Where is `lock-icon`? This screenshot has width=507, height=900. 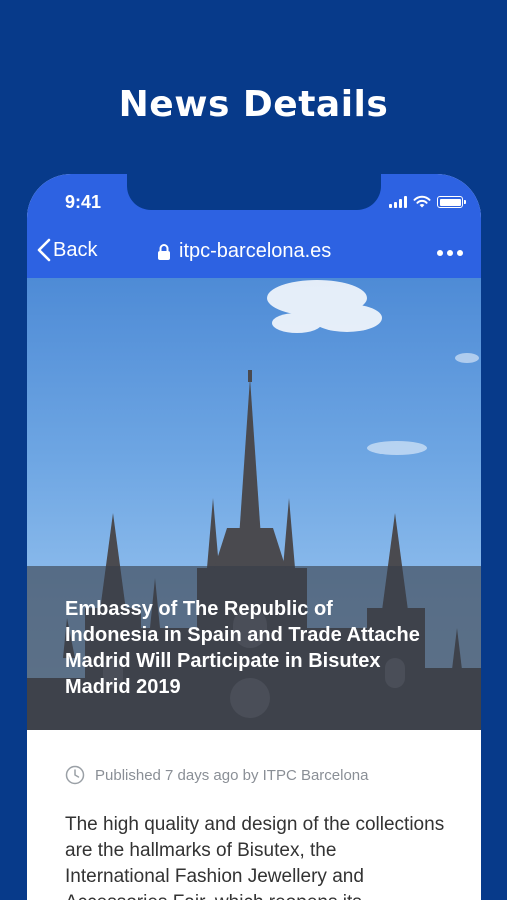
lock-icon is located at coordinates (164, 251).